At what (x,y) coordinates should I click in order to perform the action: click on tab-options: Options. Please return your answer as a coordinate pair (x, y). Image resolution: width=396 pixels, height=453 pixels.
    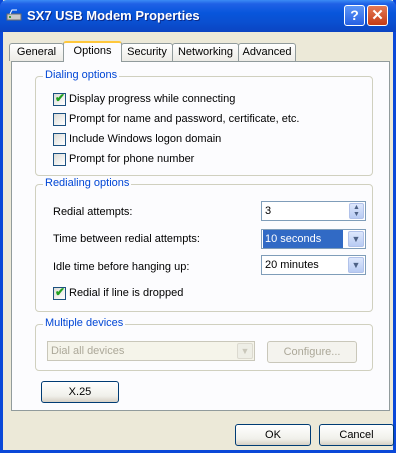
    Looking at the image, I should click on (92, 51).